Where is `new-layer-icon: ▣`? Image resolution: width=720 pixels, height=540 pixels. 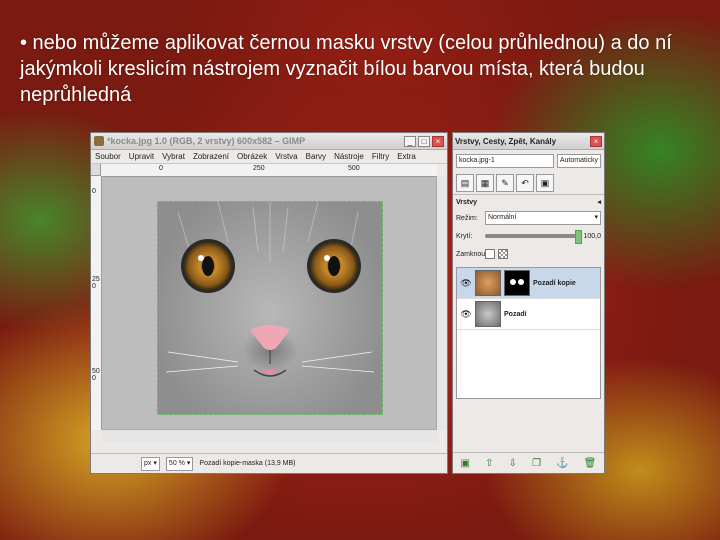 new-layer-icon: ▣ is located at coordinates (465, 463).